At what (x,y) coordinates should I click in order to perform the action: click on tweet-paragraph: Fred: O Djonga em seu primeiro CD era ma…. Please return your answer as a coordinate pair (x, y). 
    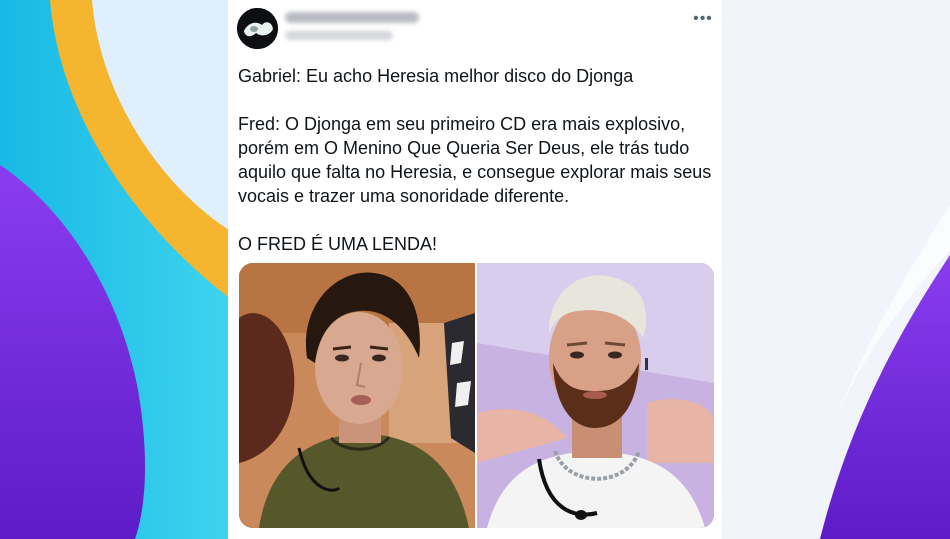
    Looking at the image, I should click on (475, 160).